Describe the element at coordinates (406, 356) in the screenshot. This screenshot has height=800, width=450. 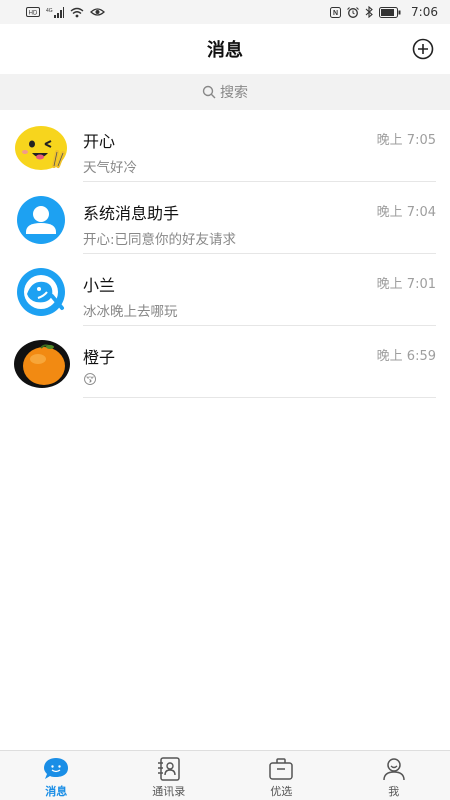
I see `conversation-time: 晚上 6:59` at that location.